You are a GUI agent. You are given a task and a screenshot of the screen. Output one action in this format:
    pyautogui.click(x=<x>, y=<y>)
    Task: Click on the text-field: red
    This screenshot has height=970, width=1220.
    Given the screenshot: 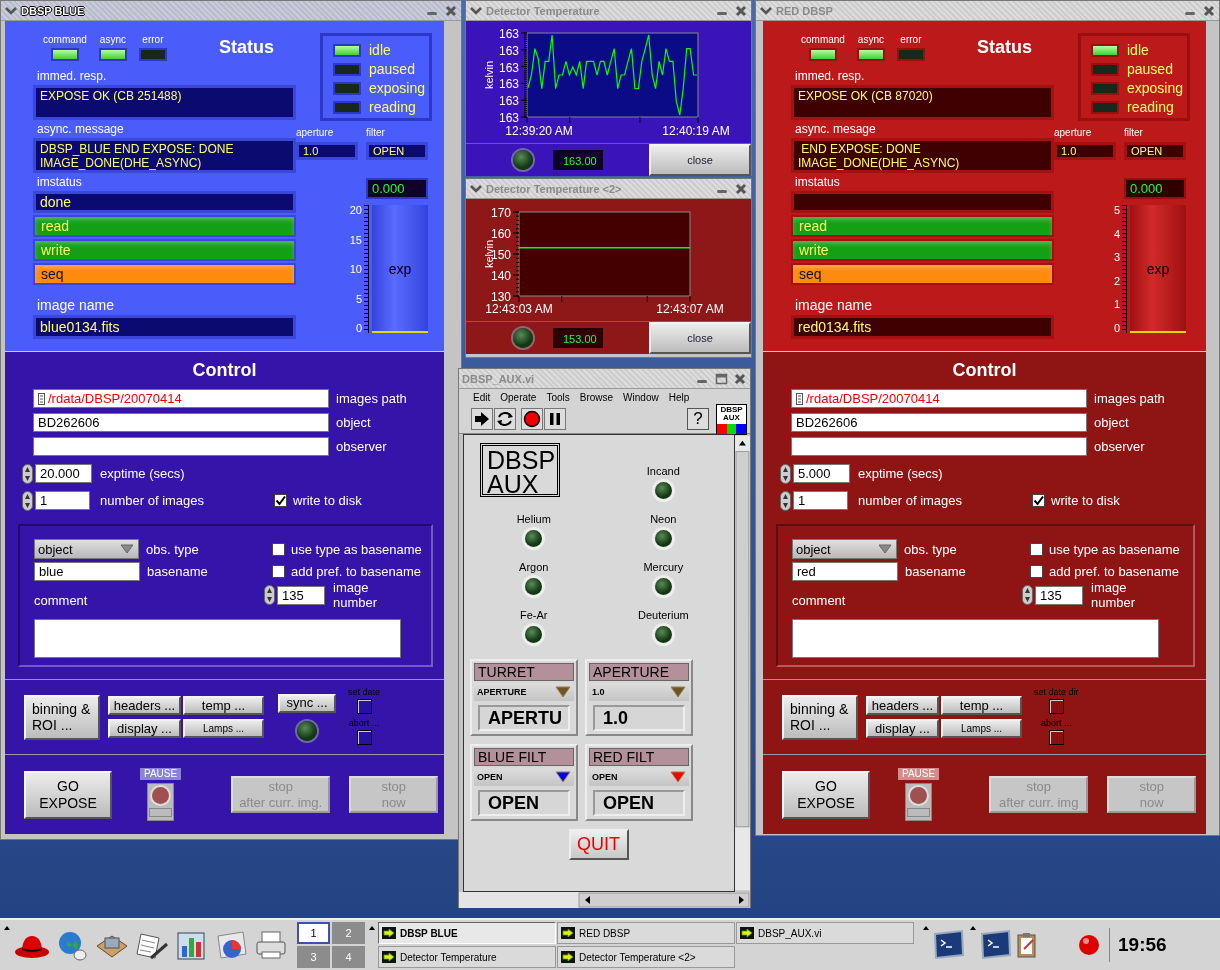 What is the action you would take?
    pyautogui.click(x=845, y=571)
    